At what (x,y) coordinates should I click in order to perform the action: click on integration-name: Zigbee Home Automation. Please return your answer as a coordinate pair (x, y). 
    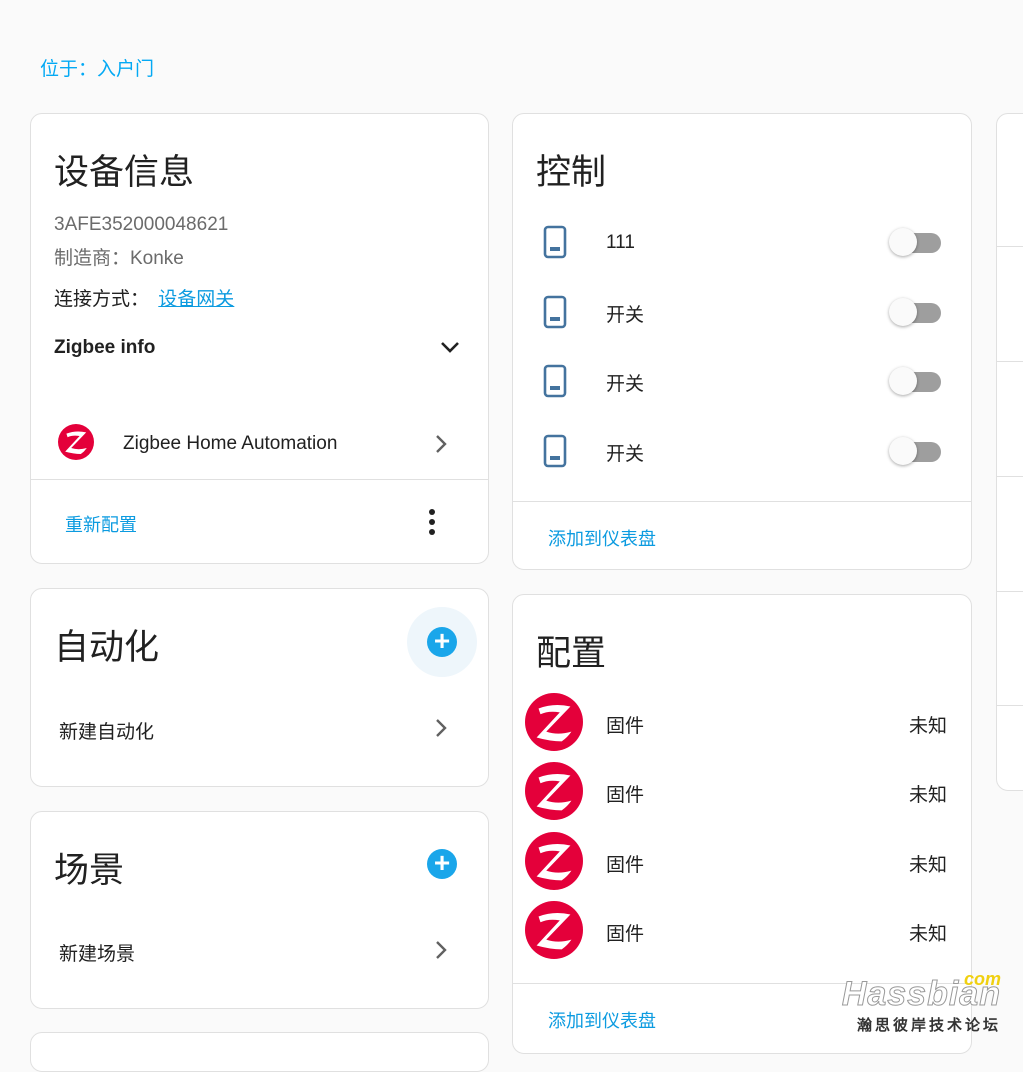
    Looking at the image, I should click on (230, 443).